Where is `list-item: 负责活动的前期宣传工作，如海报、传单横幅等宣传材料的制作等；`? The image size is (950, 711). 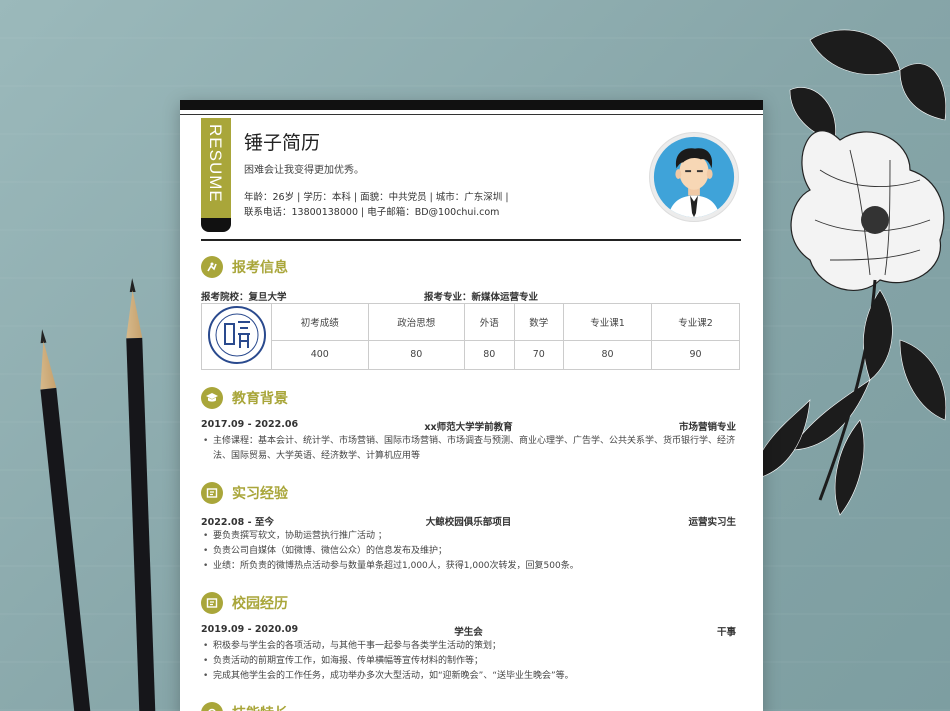 list-item: 负责活动的前期宣传工作，如海报、传单横幅等宣传材料的制作等； is located at coordinates (471, 661).